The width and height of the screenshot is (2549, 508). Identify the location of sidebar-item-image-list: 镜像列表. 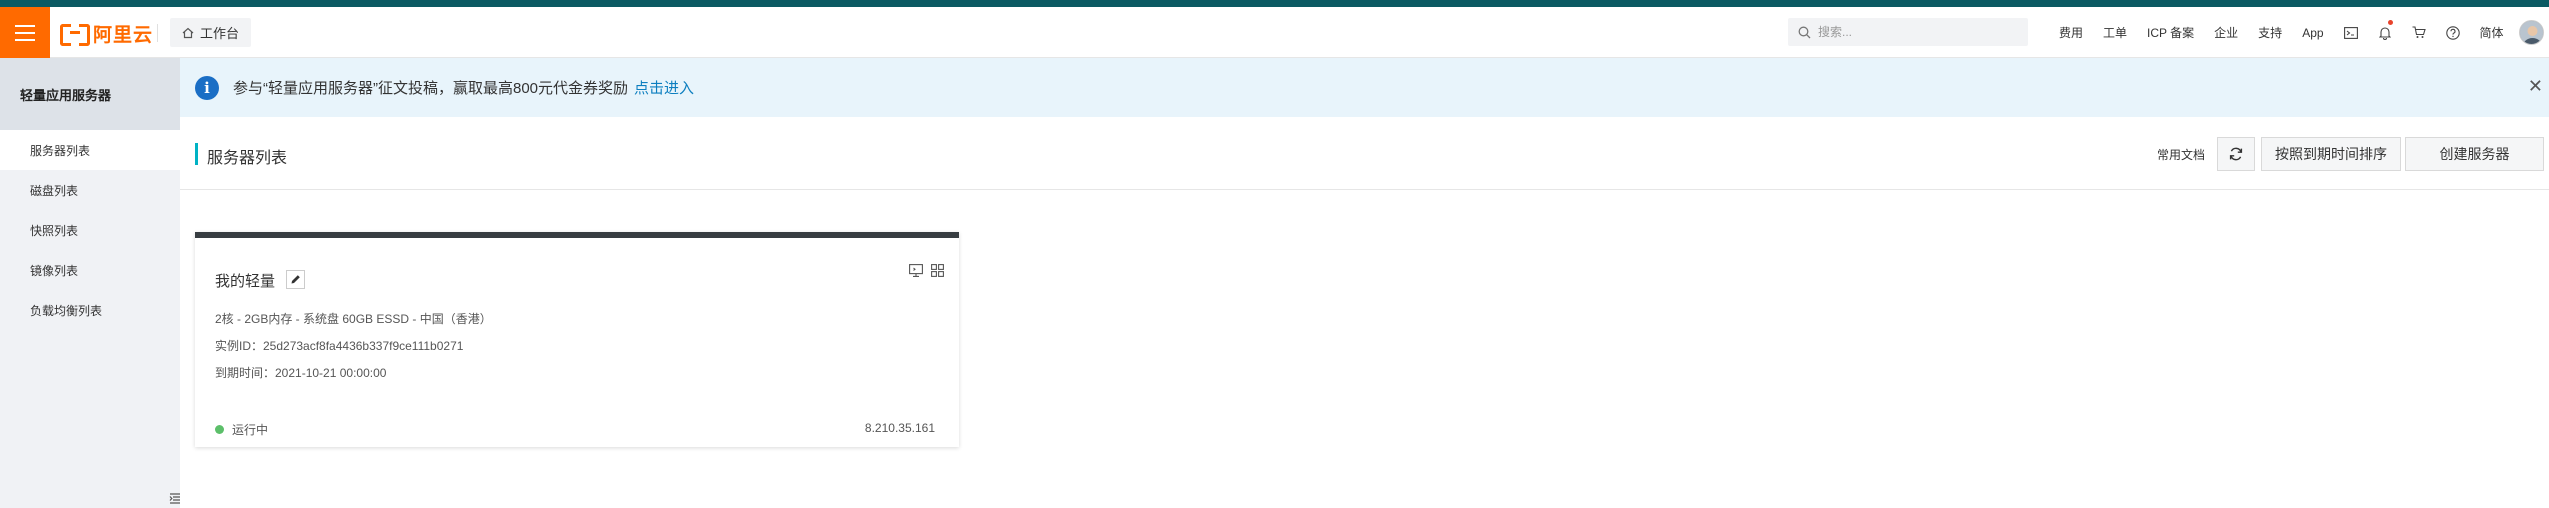
(90, 270).